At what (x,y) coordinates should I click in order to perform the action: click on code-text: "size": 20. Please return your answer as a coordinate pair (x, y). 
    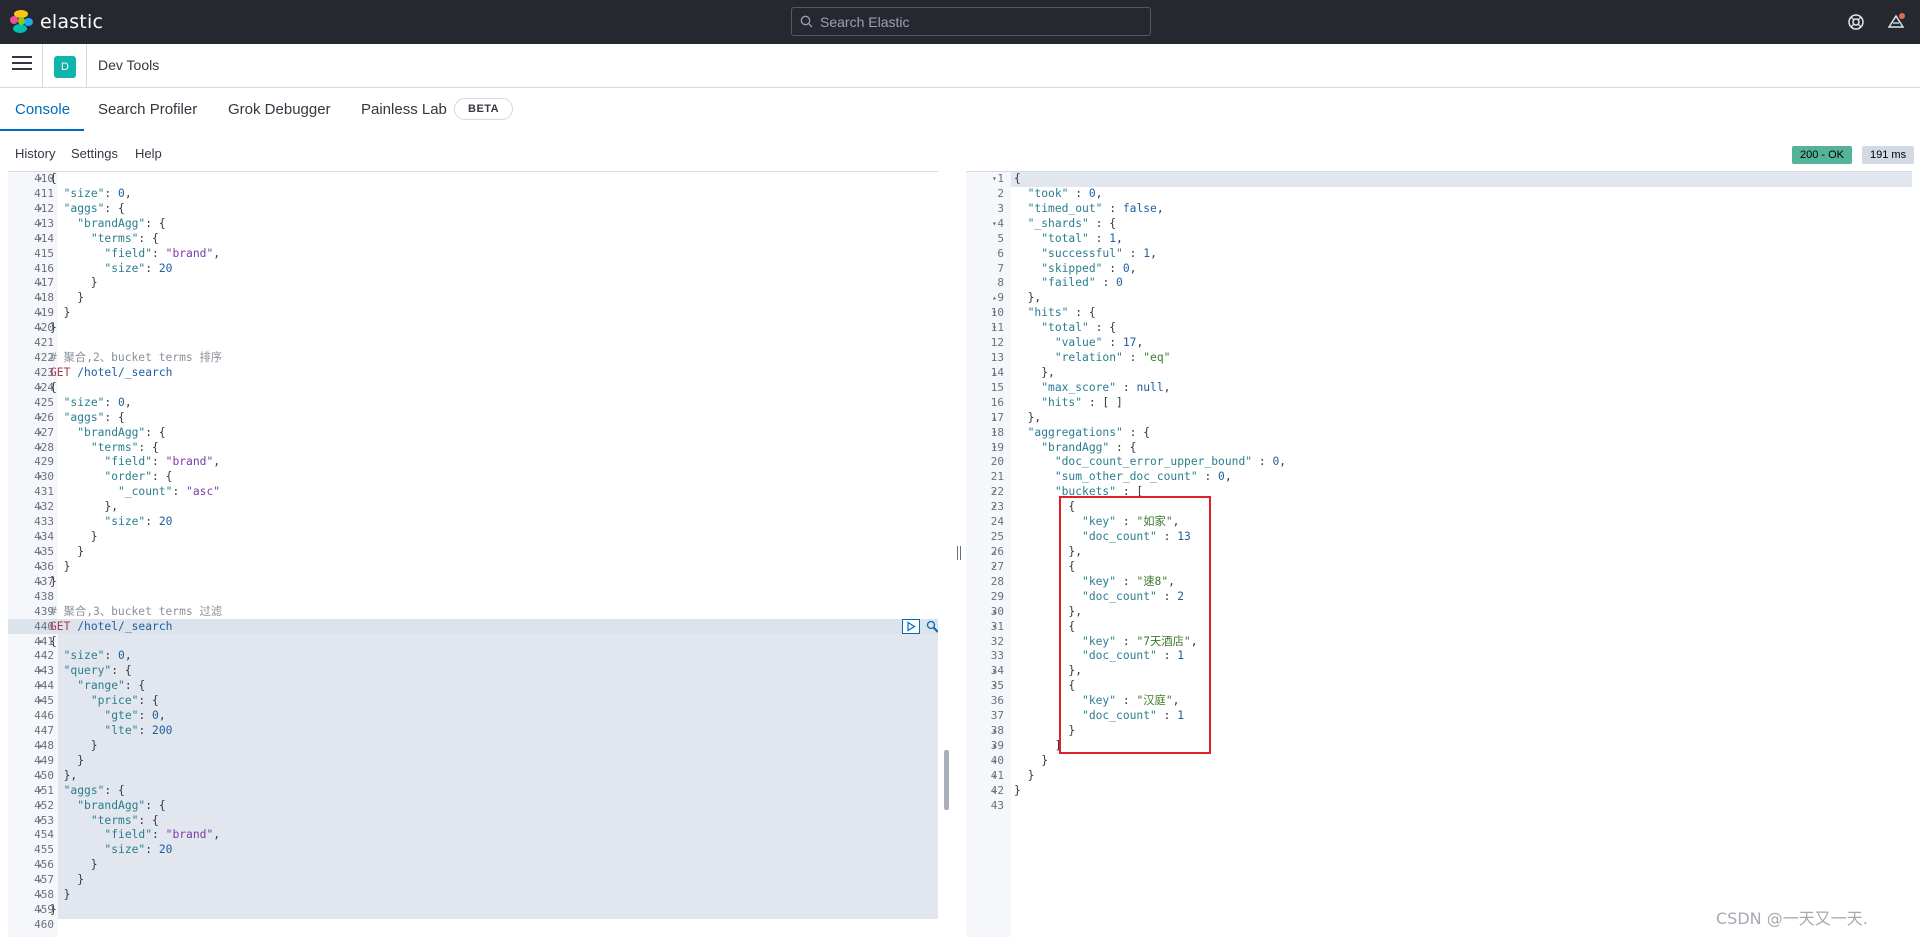
    Looking at the image, I should click on (138, 268).